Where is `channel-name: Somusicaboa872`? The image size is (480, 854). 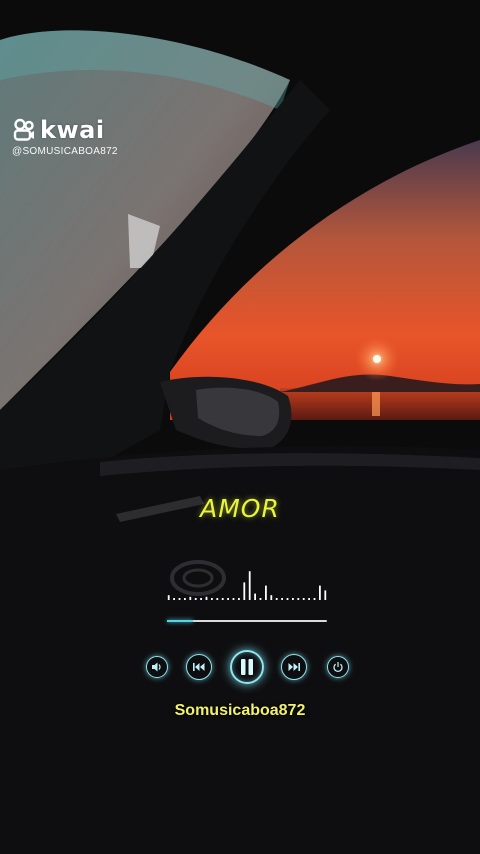 channel-name: Somusicaboa872 is located at coordinates (240, 710).